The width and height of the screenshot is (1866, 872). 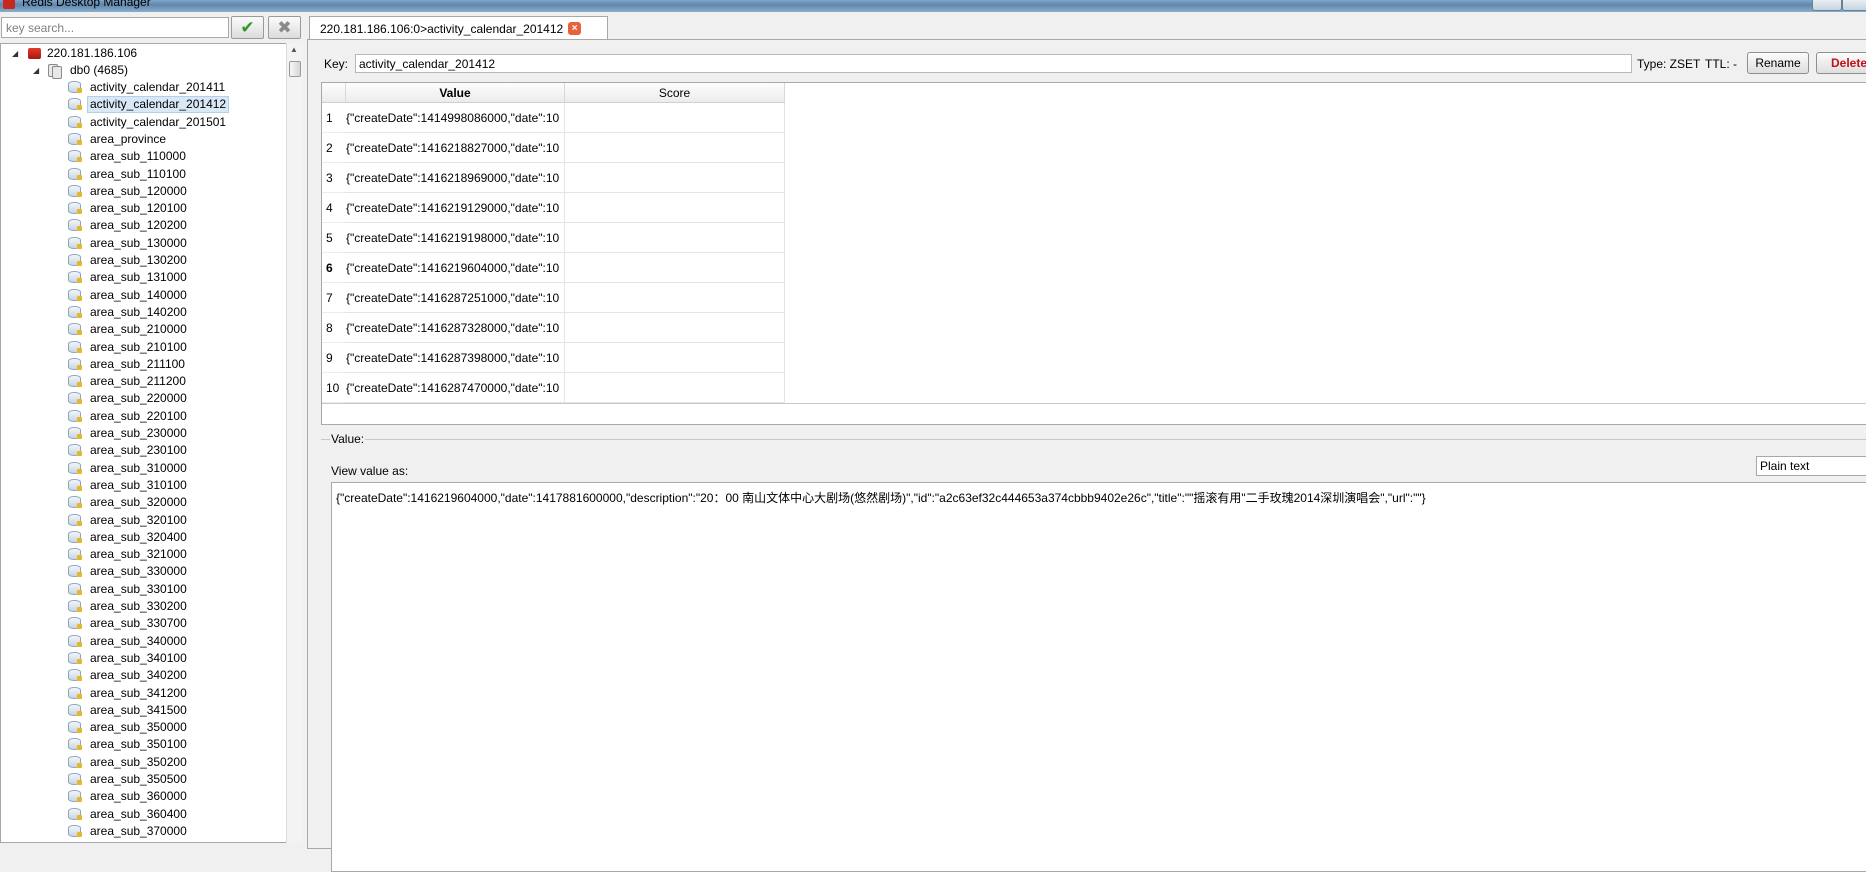 What do you see at coordinates (143, 727) in the screenshot?
I see `tree-item-key: area_sub_350000` at bounding box center [143, 727].